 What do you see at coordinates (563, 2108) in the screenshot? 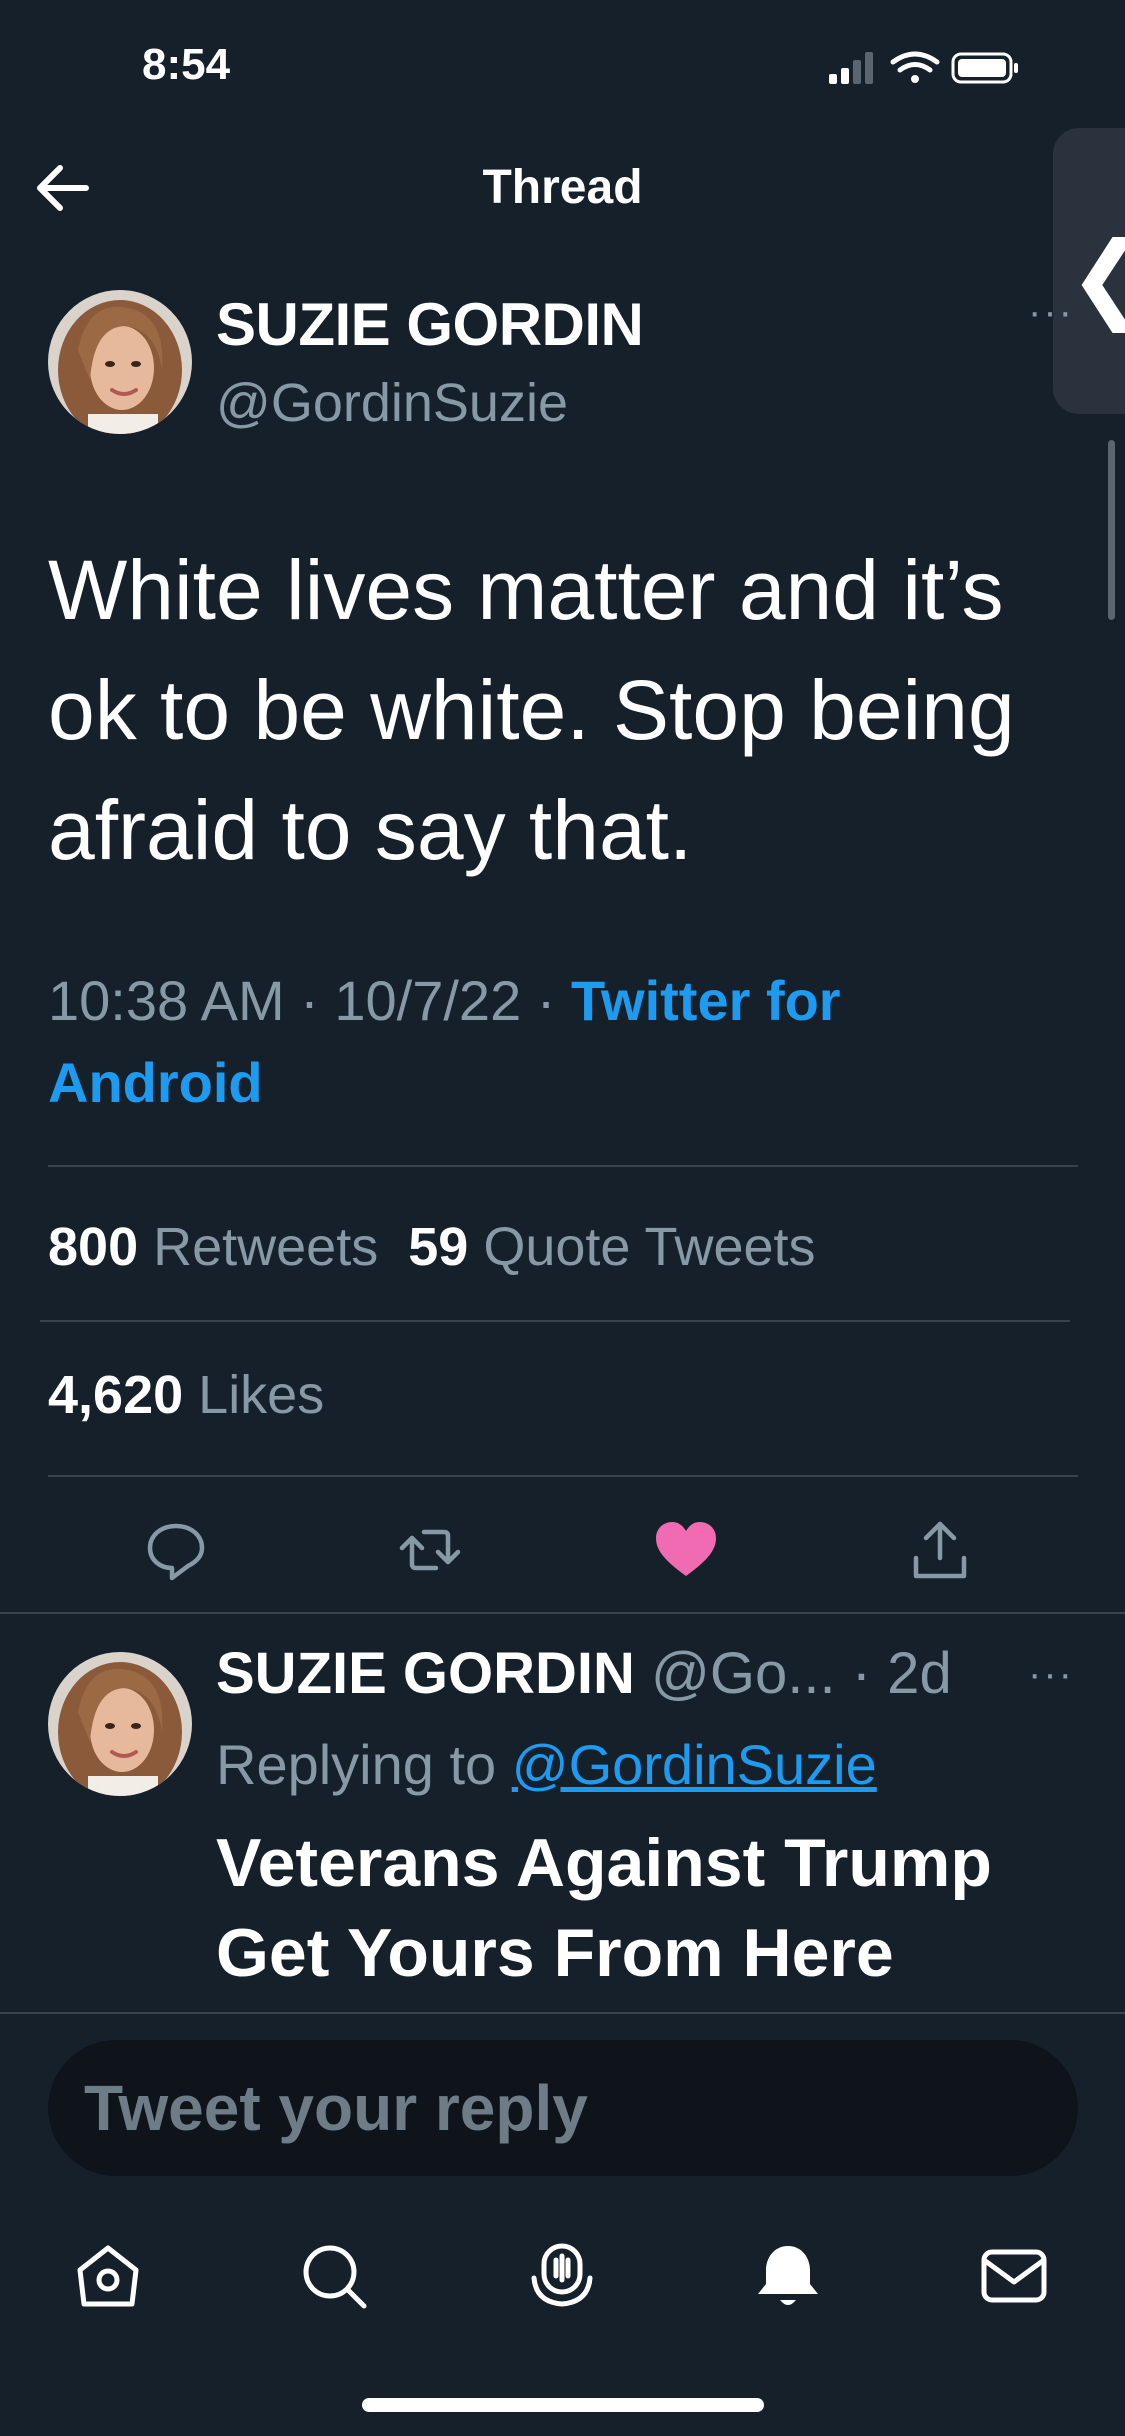
I see `reply-input` at bounding box center [563, 2108].